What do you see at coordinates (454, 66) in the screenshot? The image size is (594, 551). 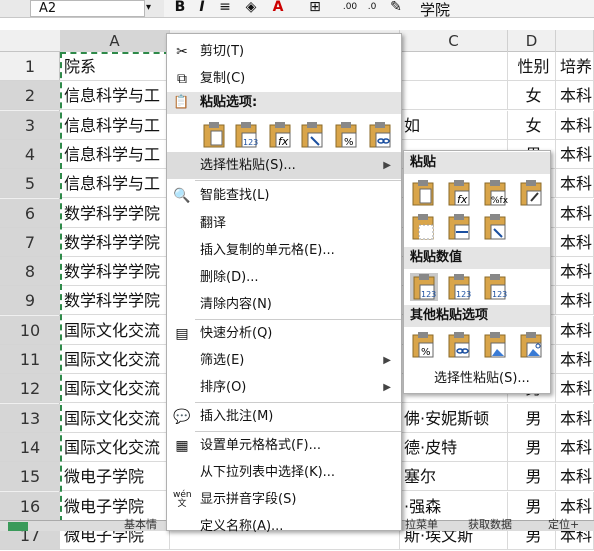 I see `cell-c` at bounding box center [454, 66].